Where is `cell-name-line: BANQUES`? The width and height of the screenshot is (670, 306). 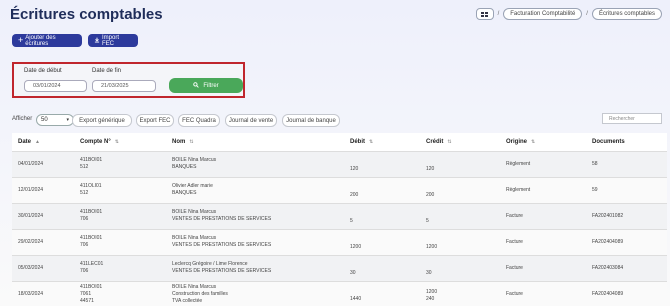 cell-name-line: BANQUES is located at coordinates (184, 193).